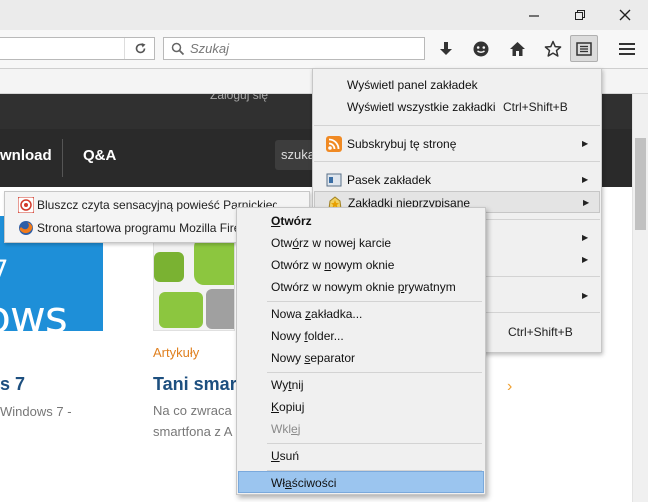 The image size is (648, 502). What do you see at coordinates (193, 431) in the screenshot?
I see `article-excerpt-line: smartfona z A` at bounding box center [193, 431].